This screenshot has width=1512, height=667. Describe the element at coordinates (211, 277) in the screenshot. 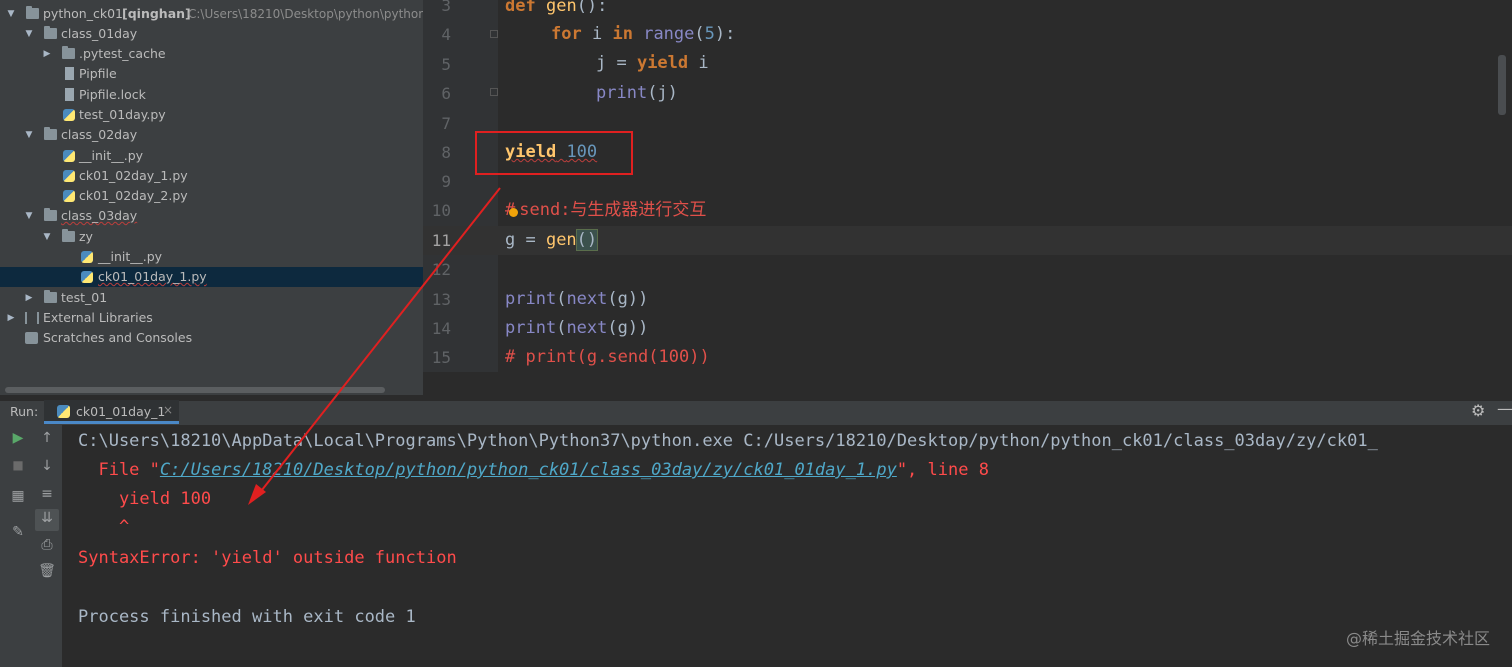

I see `tree-item-ck01-01day-1: ck01_01day_1.py` at that location.